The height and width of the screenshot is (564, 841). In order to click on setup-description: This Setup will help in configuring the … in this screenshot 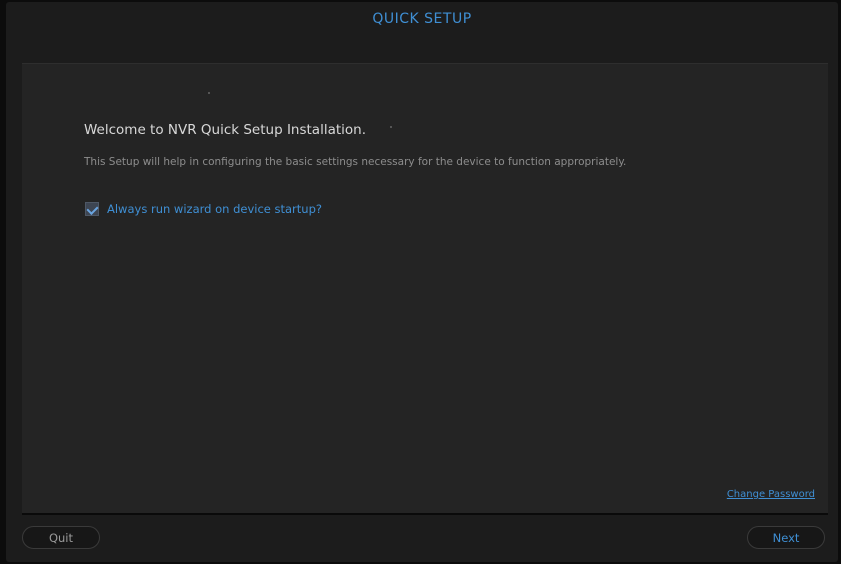, I will do `click(355, 162)`.